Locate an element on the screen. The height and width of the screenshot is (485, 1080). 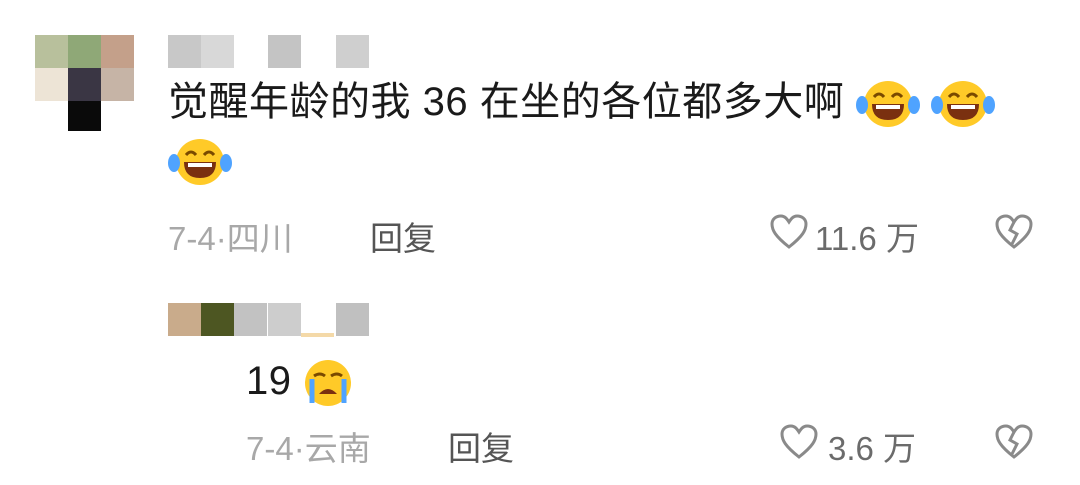
comment-meta: 7-4·四川 is located at coordinates (230, 234).